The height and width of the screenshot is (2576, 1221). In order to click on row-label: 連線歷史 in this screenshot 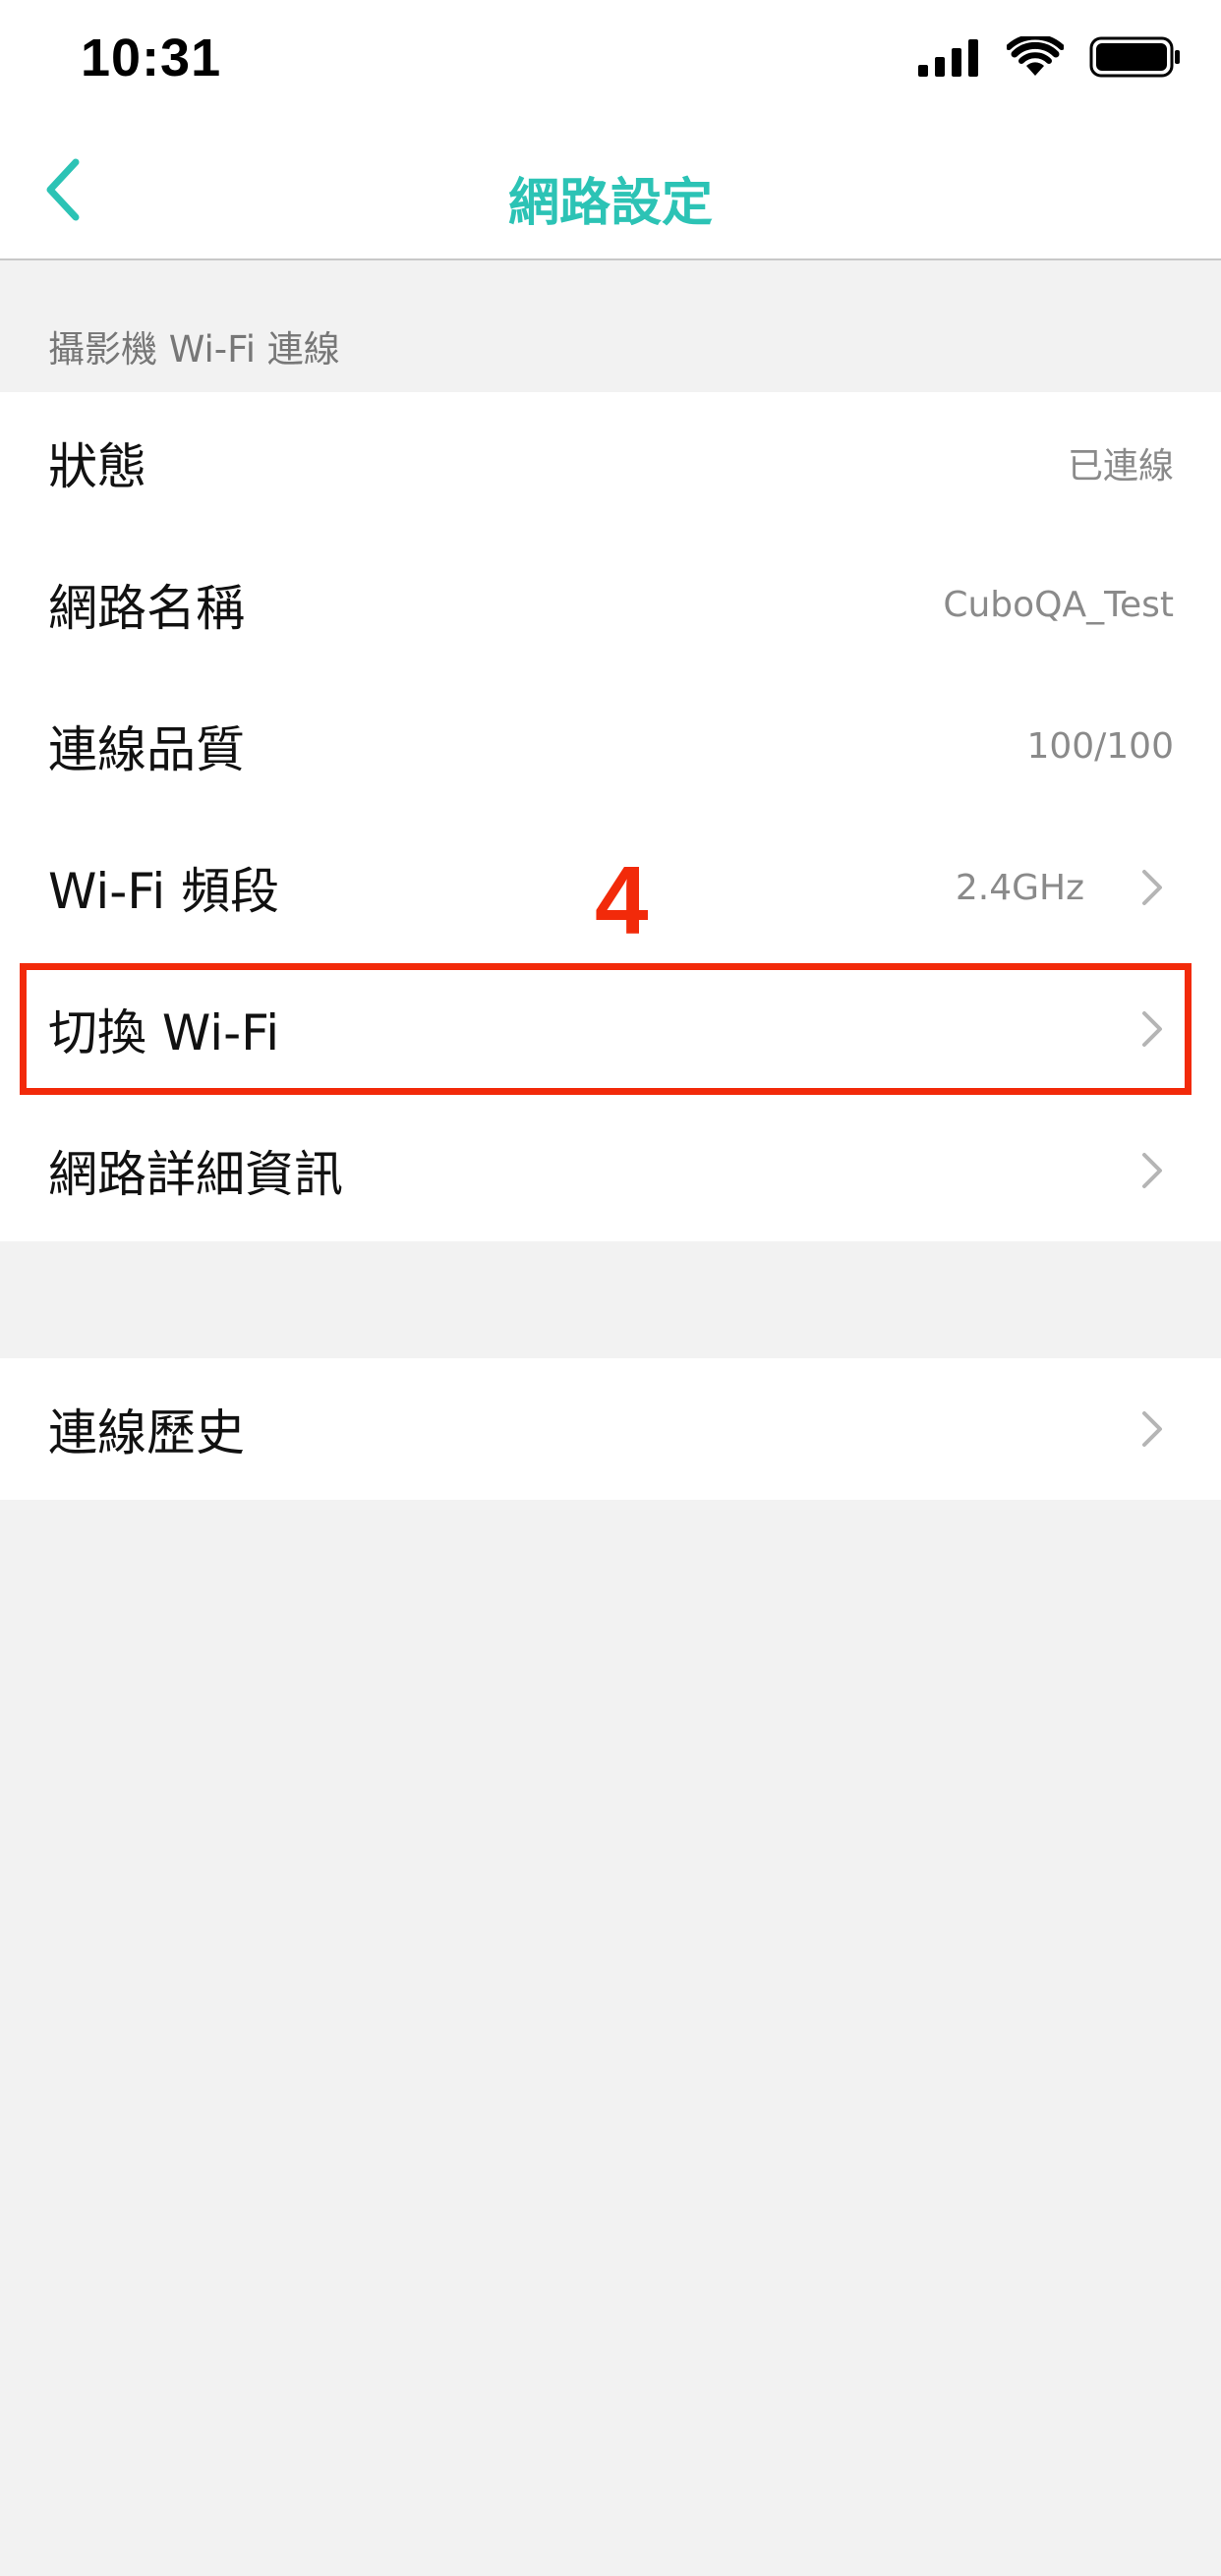, I will do `click(146, 1433)`.